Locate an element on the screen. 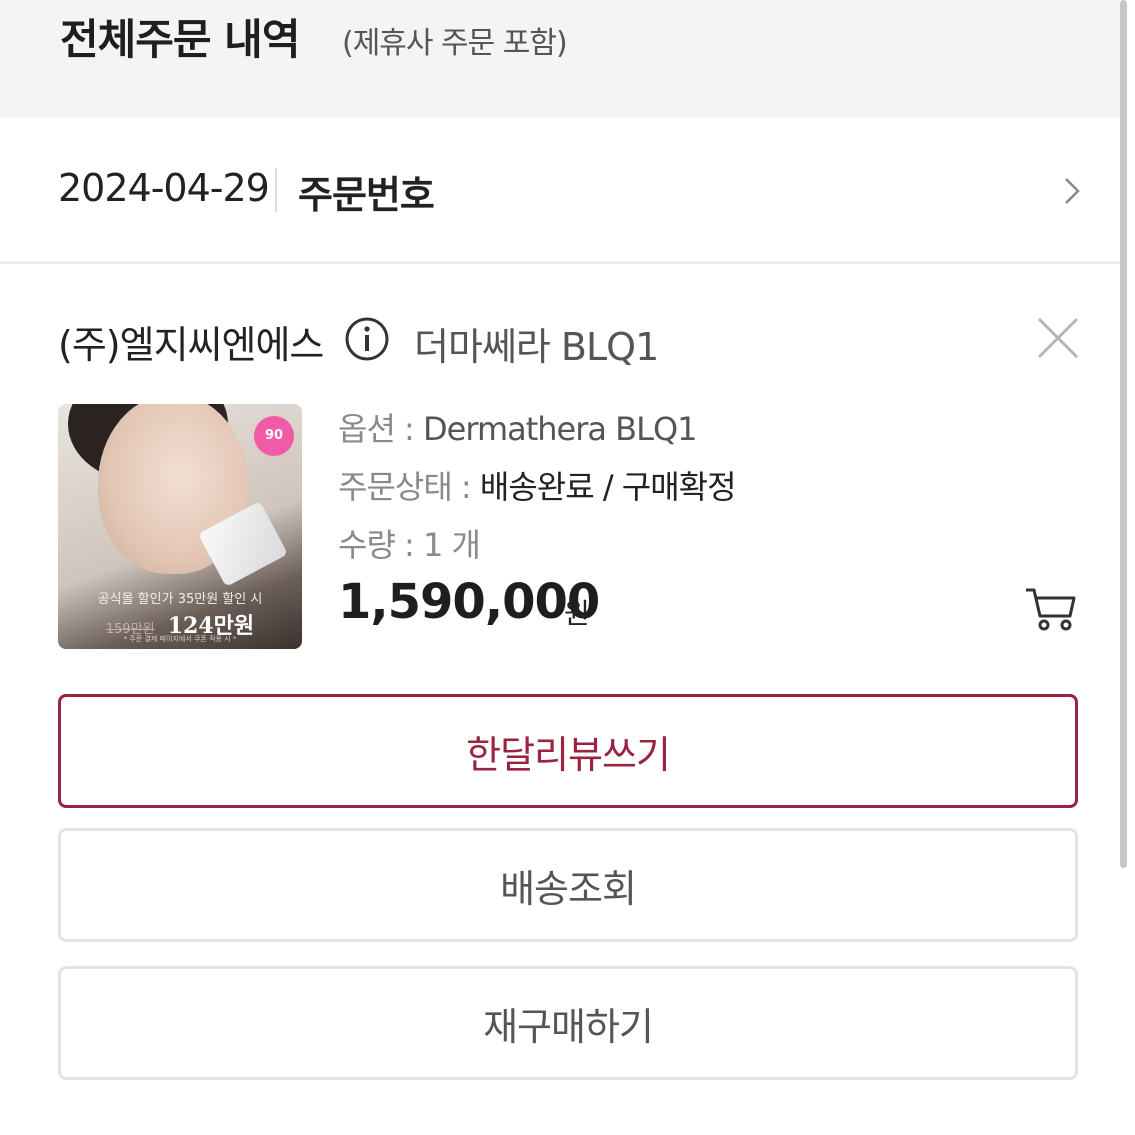  write-review-button: 한달리뷰쓰기 is located at coordinates (568, 751).